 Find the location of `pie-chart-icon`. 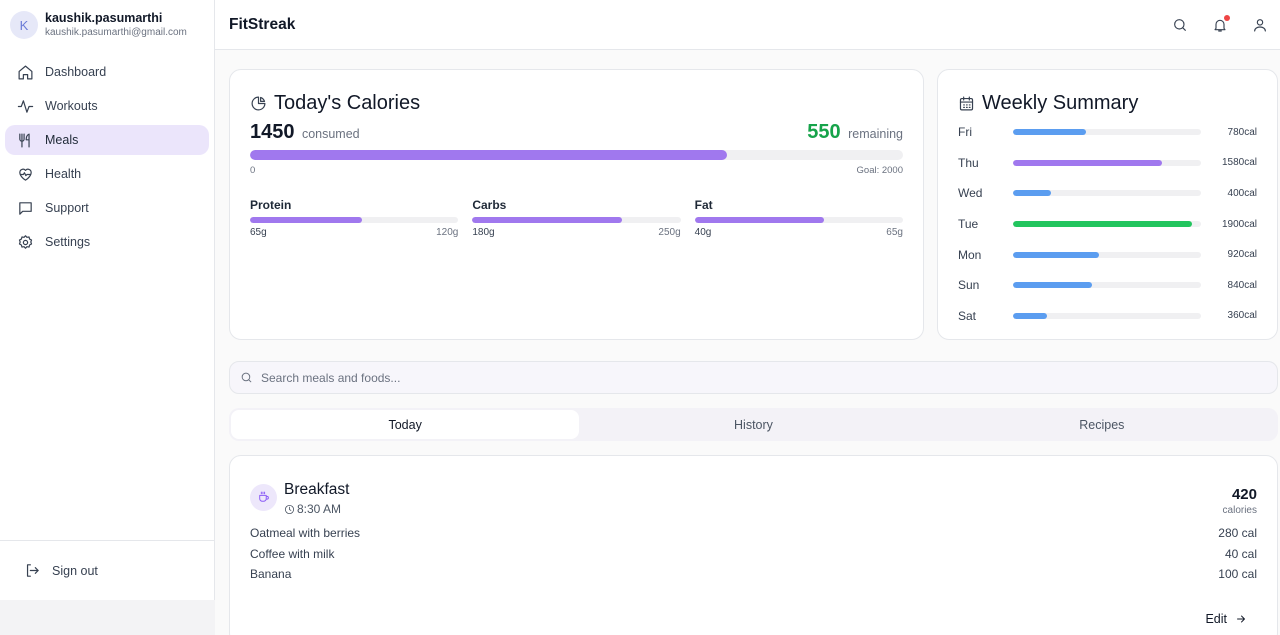

pie-chart-icon is located at coordinates (258, 103).